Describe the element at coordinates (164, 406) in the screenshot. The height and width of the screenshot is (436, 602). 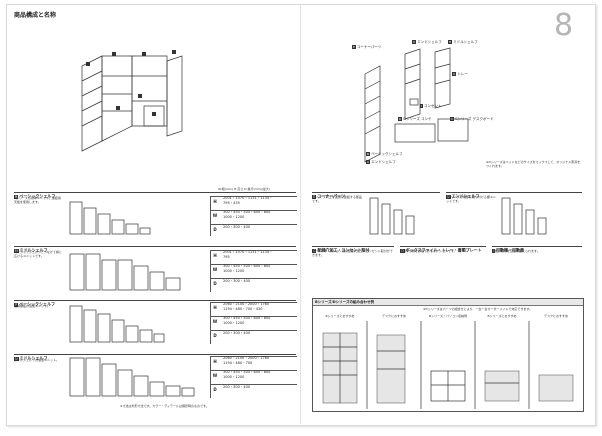
I see `left-footnote: ※寸法は外形寸法です。カラー・ディテールは撮影時のものです。` at that location.